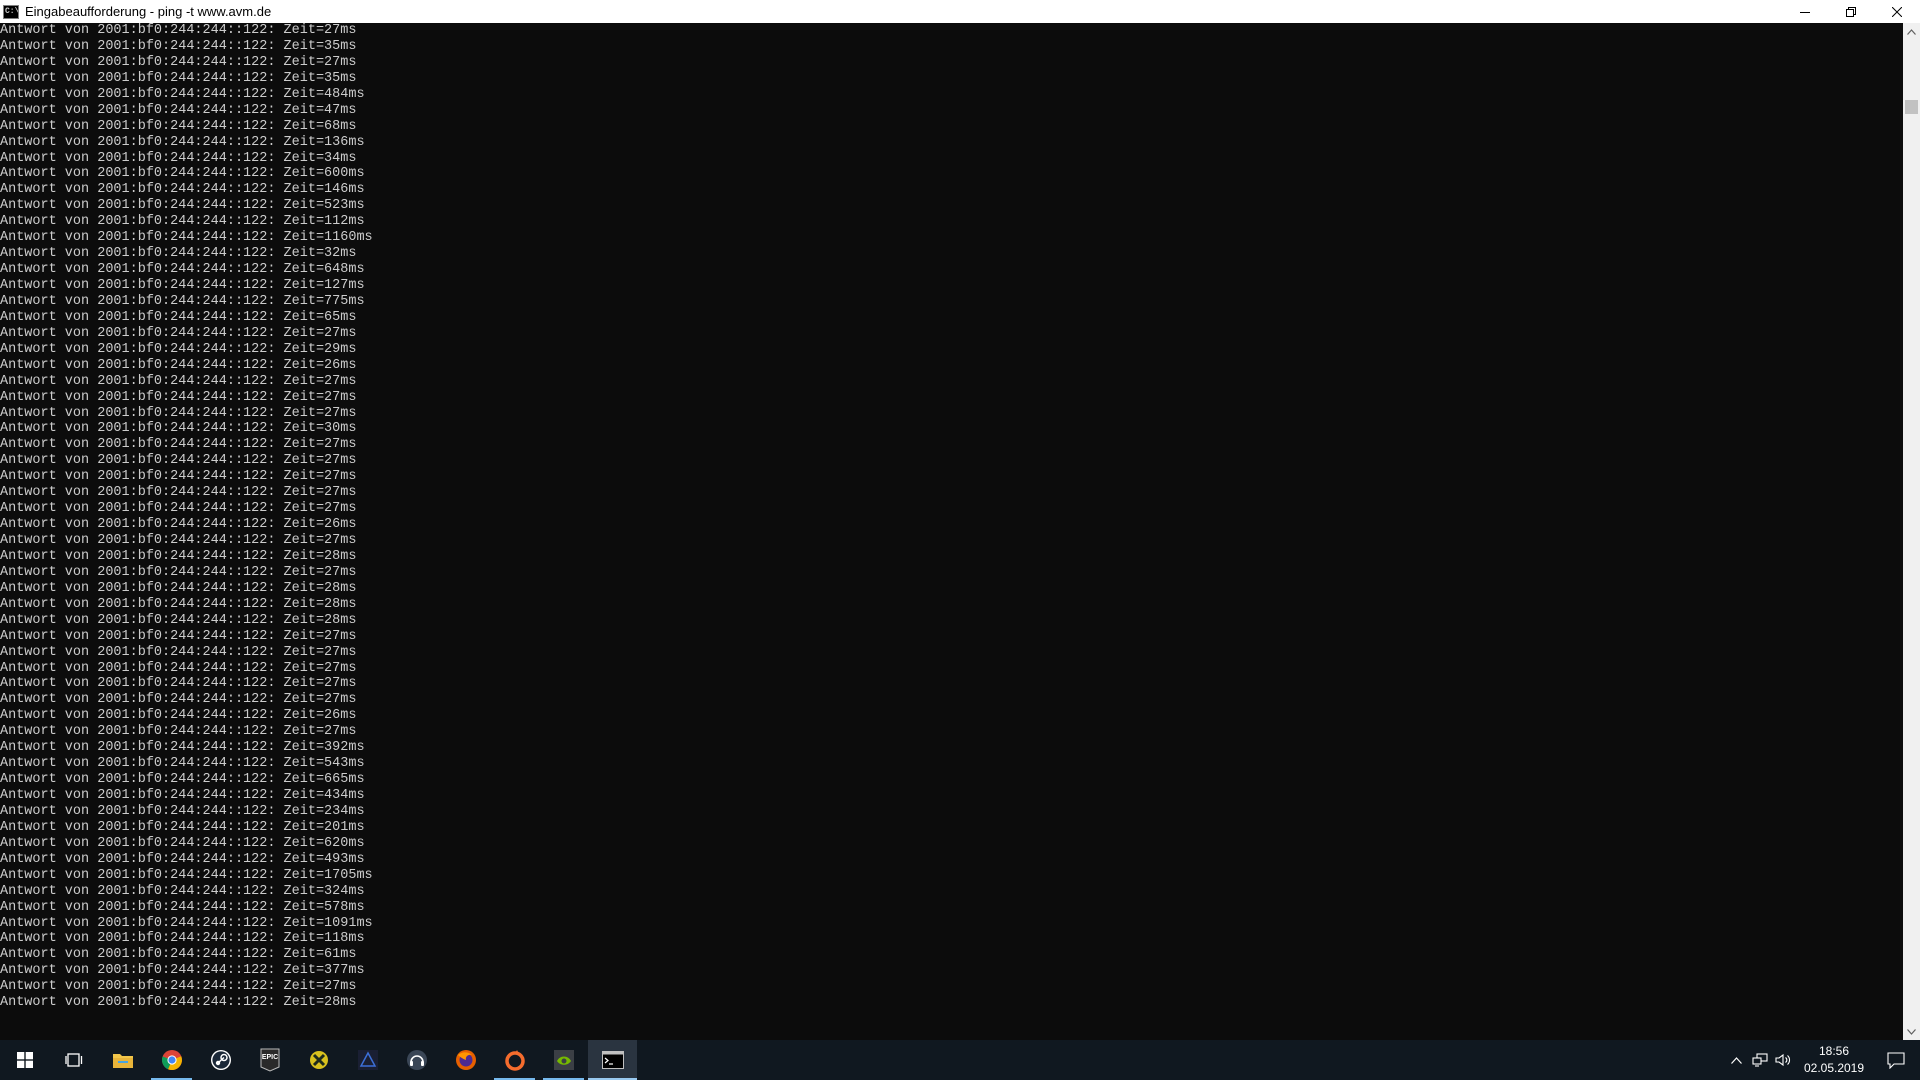 The image size is (1920, 1080). What do you see at coordinates (1911, 31) in the screenshot?
I see `scroll-up-button` at bounding box center [1911, 31].